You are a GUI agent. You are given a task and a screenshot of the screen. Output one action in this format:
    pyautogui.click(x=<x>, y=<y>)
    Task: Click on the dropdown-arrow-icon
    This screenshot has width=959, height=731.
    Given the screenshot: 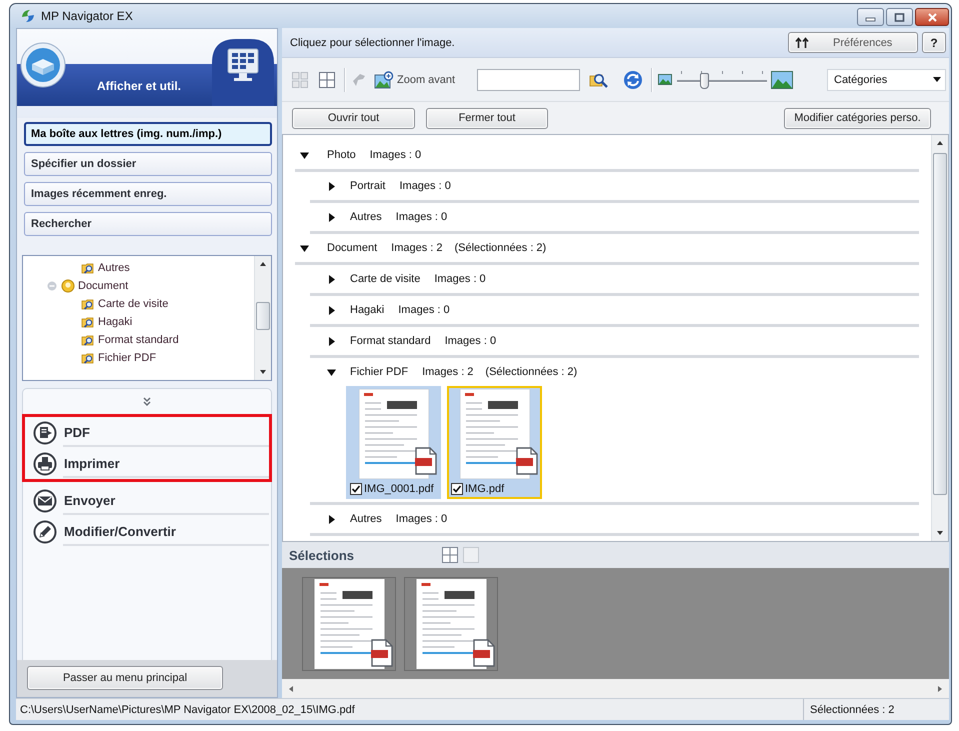 What is the action you would take?
    pyautogui.click(x=937, y=79)
    